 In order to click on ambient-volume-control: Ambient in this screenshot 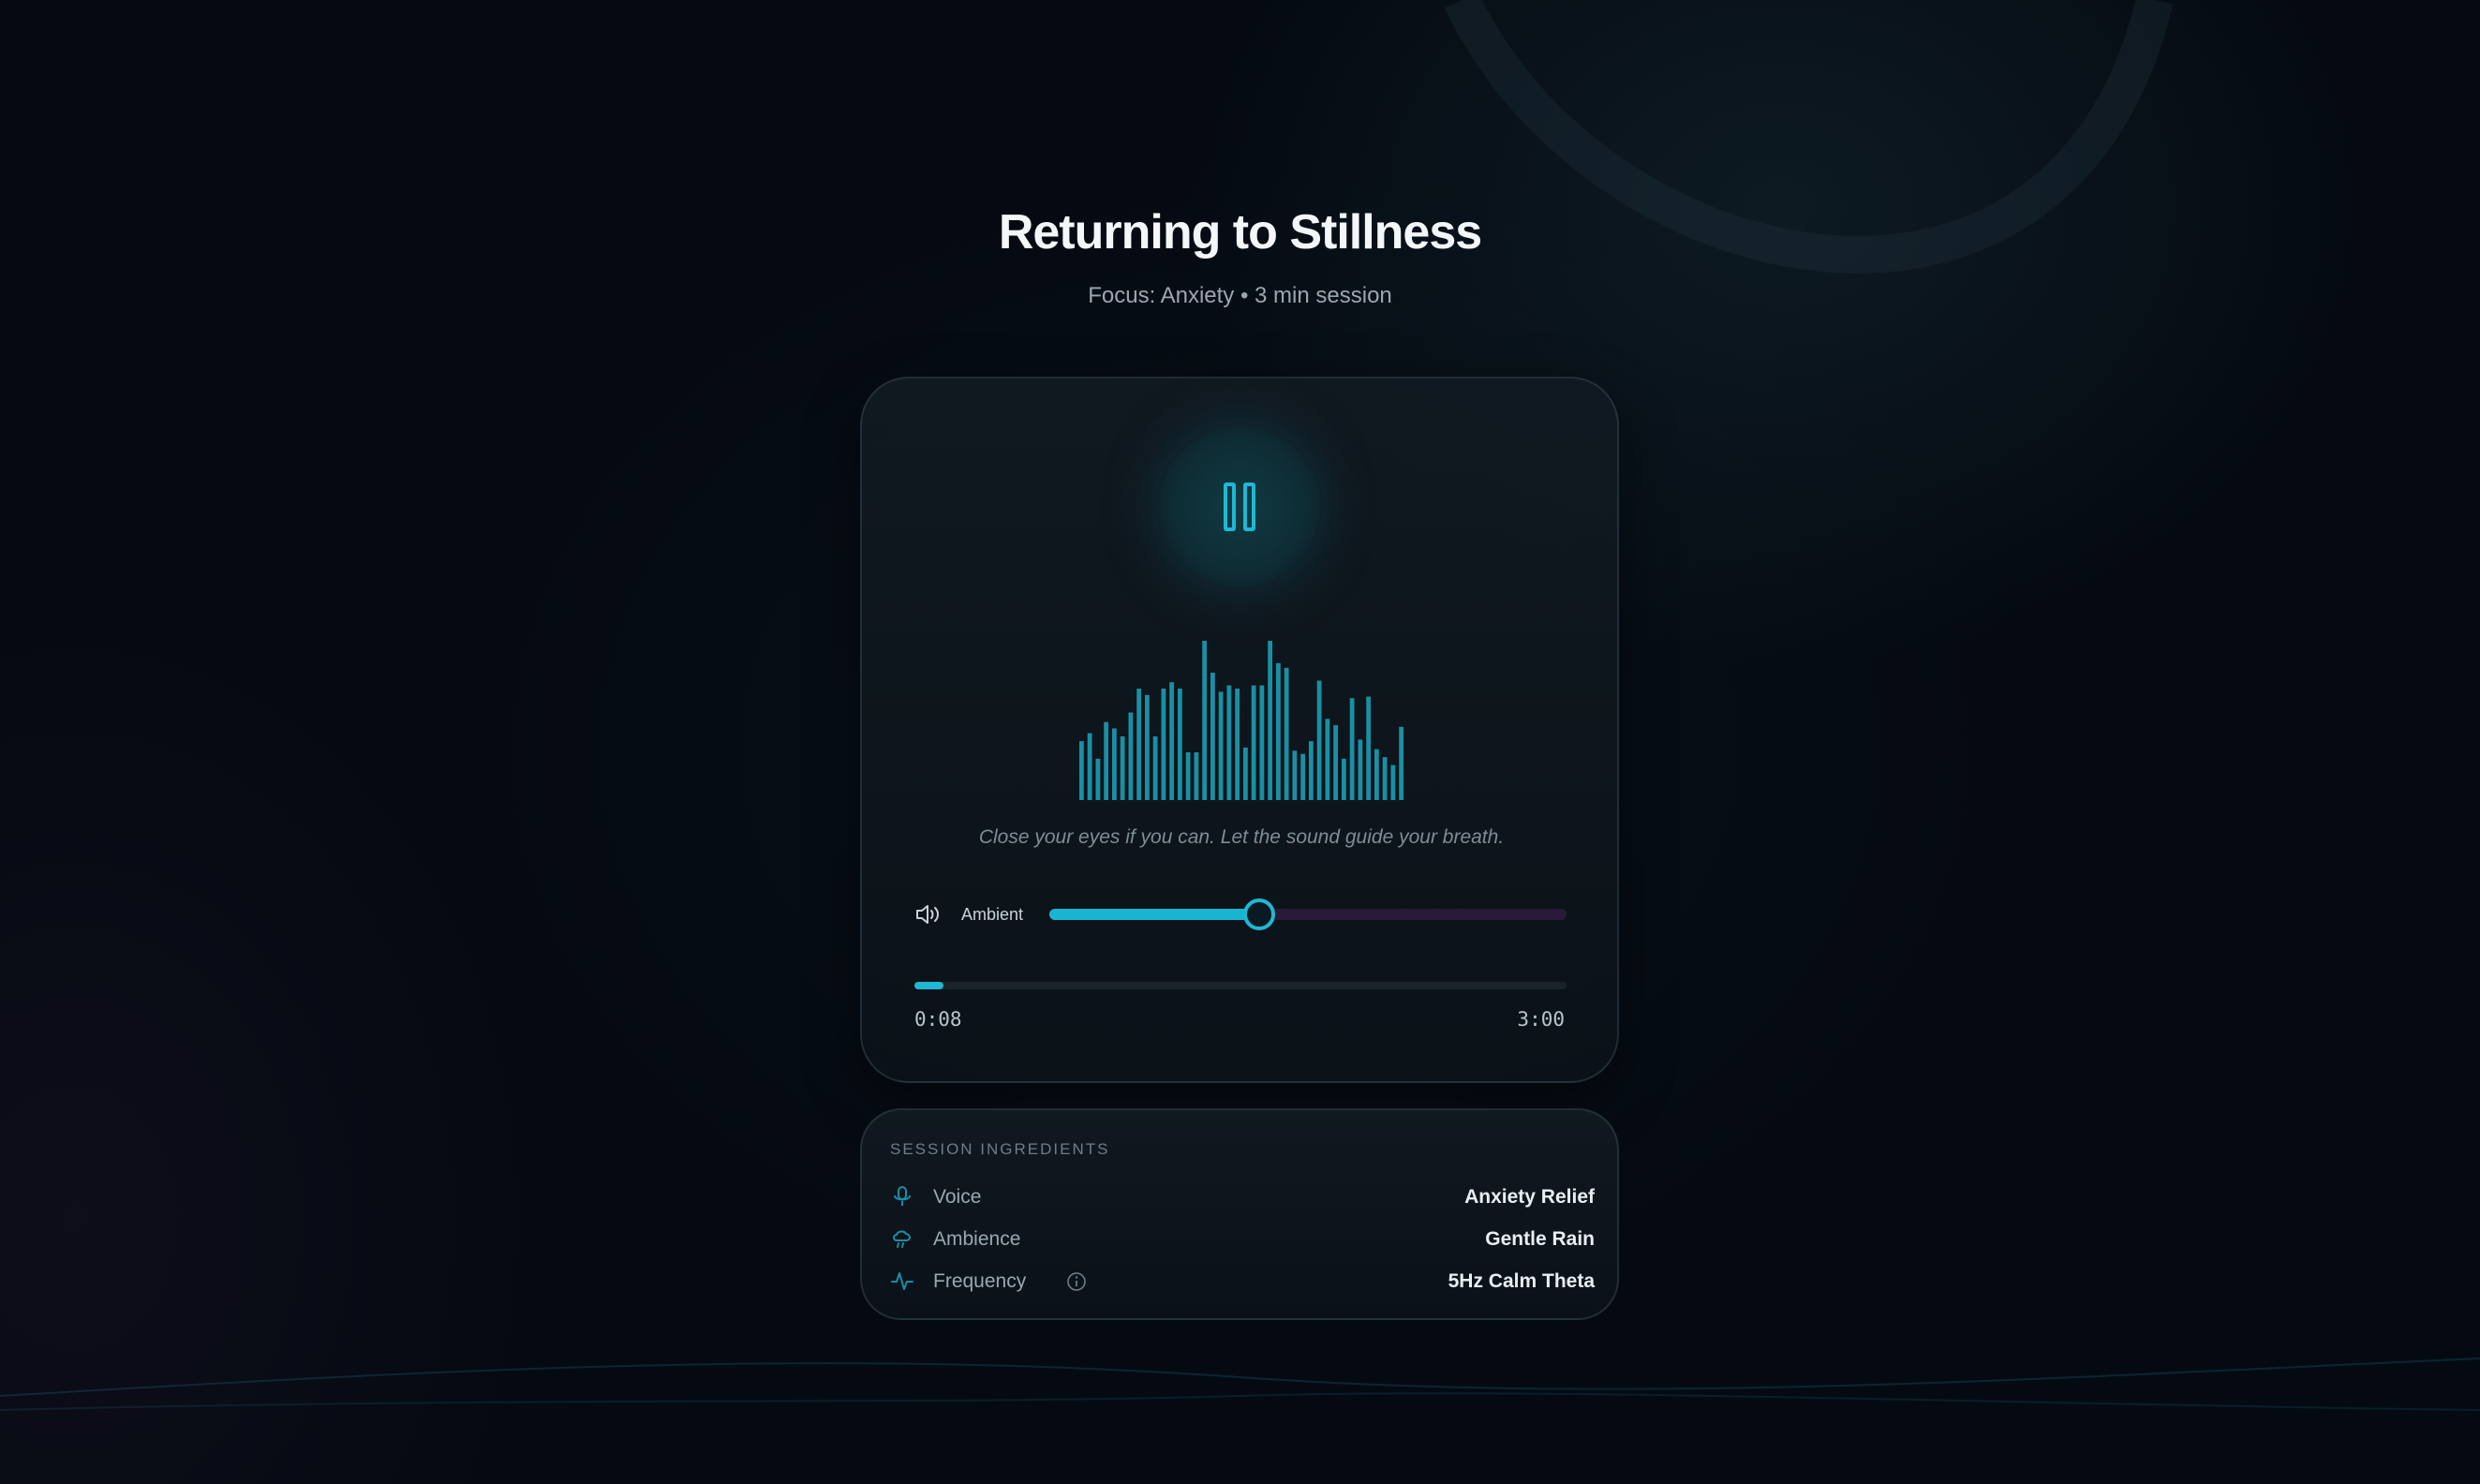, I will do `click(1242, 914)`.